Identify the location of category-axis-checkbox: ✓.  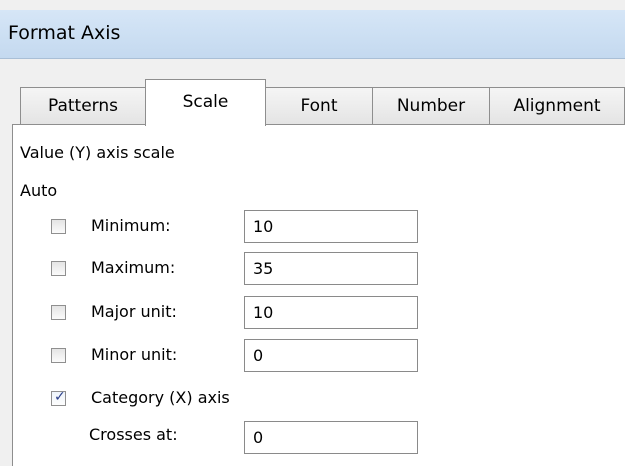
(58, 397).